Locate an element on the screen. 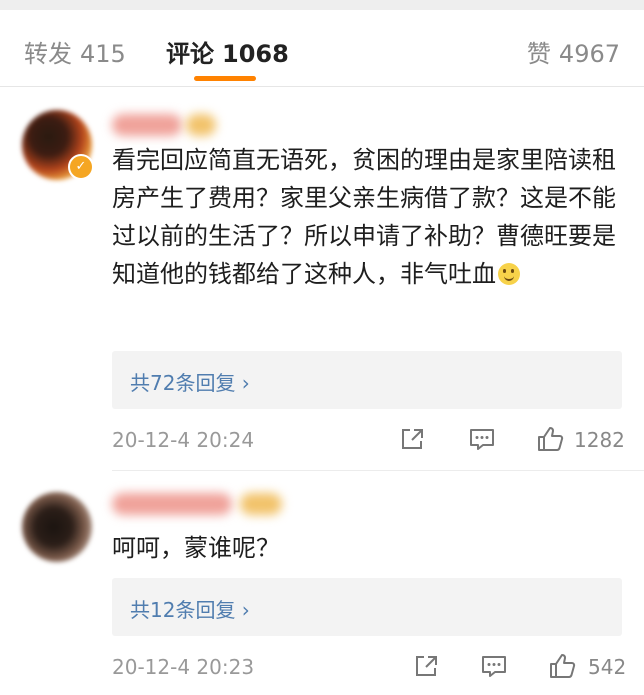 Image resolution: width=644 pixels, height=695 pixels. tab-likes: 赞 4967 is located at coordinates (573, 51).